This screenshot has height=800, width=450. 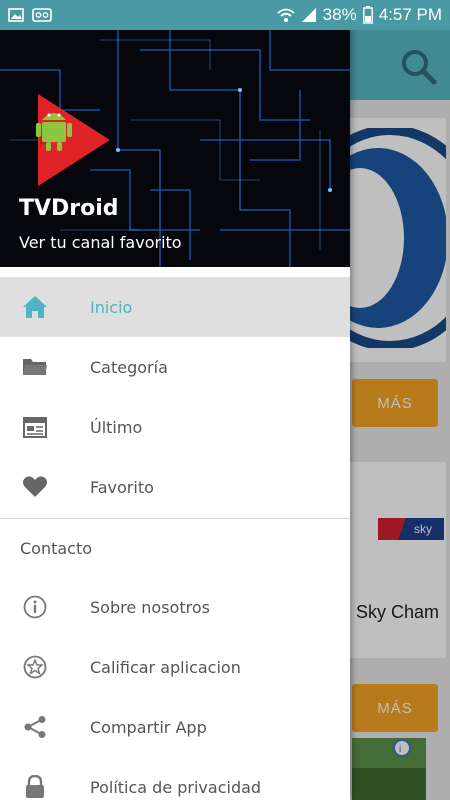 I want to click on menu-item-inicio: Inicio, so click(x=175, y=307).